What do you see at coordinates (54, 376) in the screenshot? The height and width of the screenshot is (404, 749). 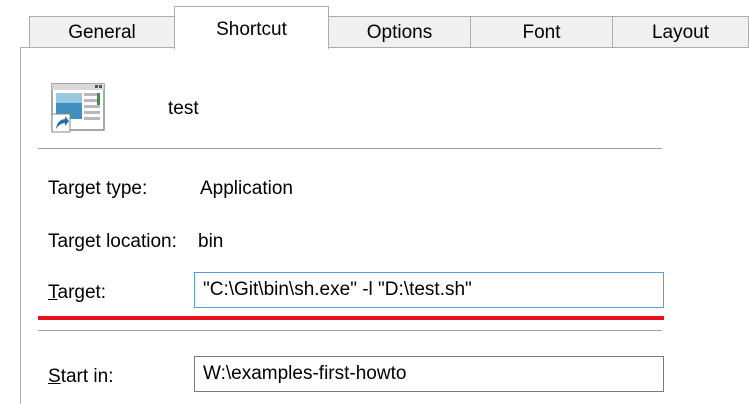 I see `start-in-label-accelerator: S` at bounding box center [54, 376].